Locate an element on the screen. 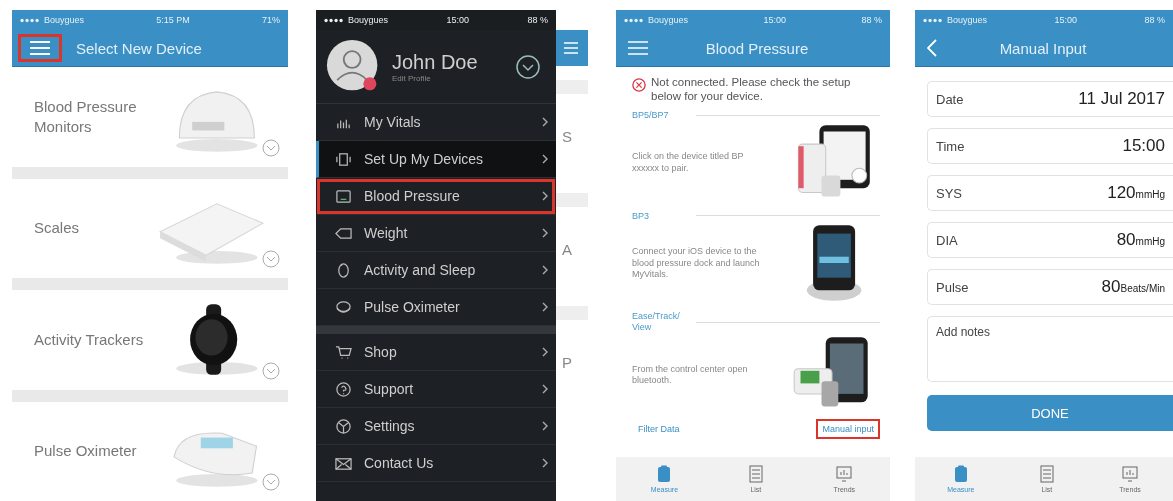 This screenshot has height=501, width=1173. device-row: Pulse Oximeter is located at coordinates (150, 451).